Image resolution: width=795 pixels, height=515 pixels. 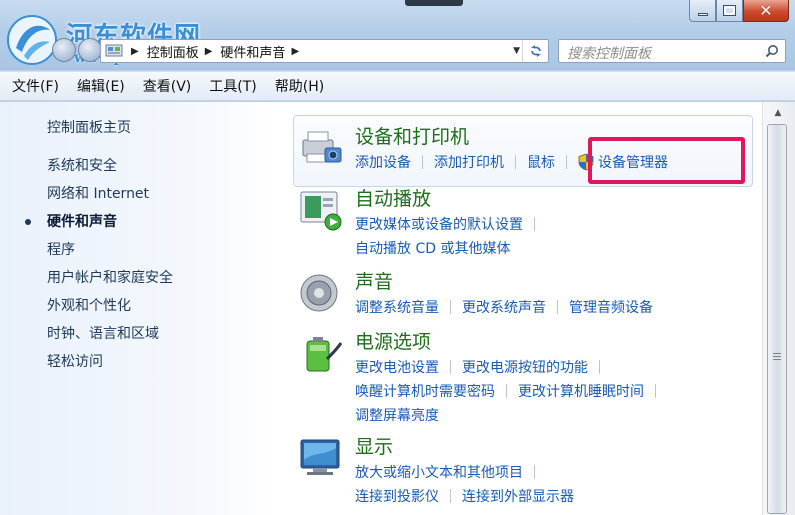 What do you see at coordinates (397, 496) in the screenshot?
I see `link-connect-projector: 连接到投影仪` at bounding box center [397, 496].